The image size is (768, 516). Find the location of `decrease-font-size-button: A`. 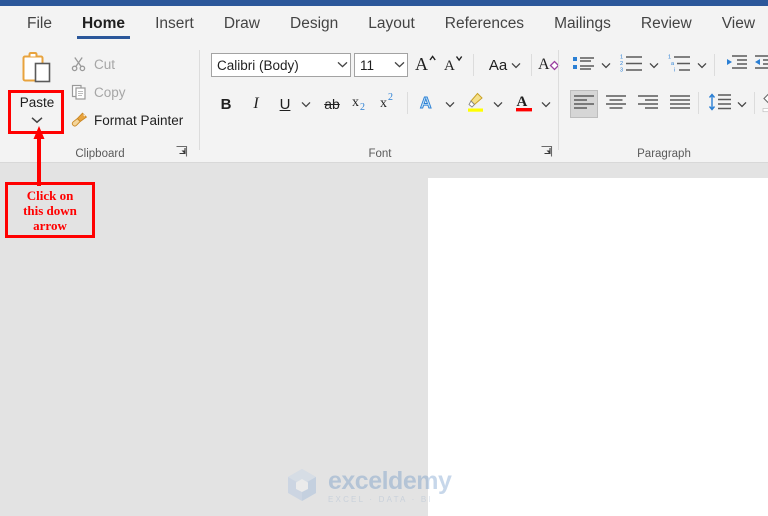

decrease-font-size-button: A is located at coordinates (454, 65).